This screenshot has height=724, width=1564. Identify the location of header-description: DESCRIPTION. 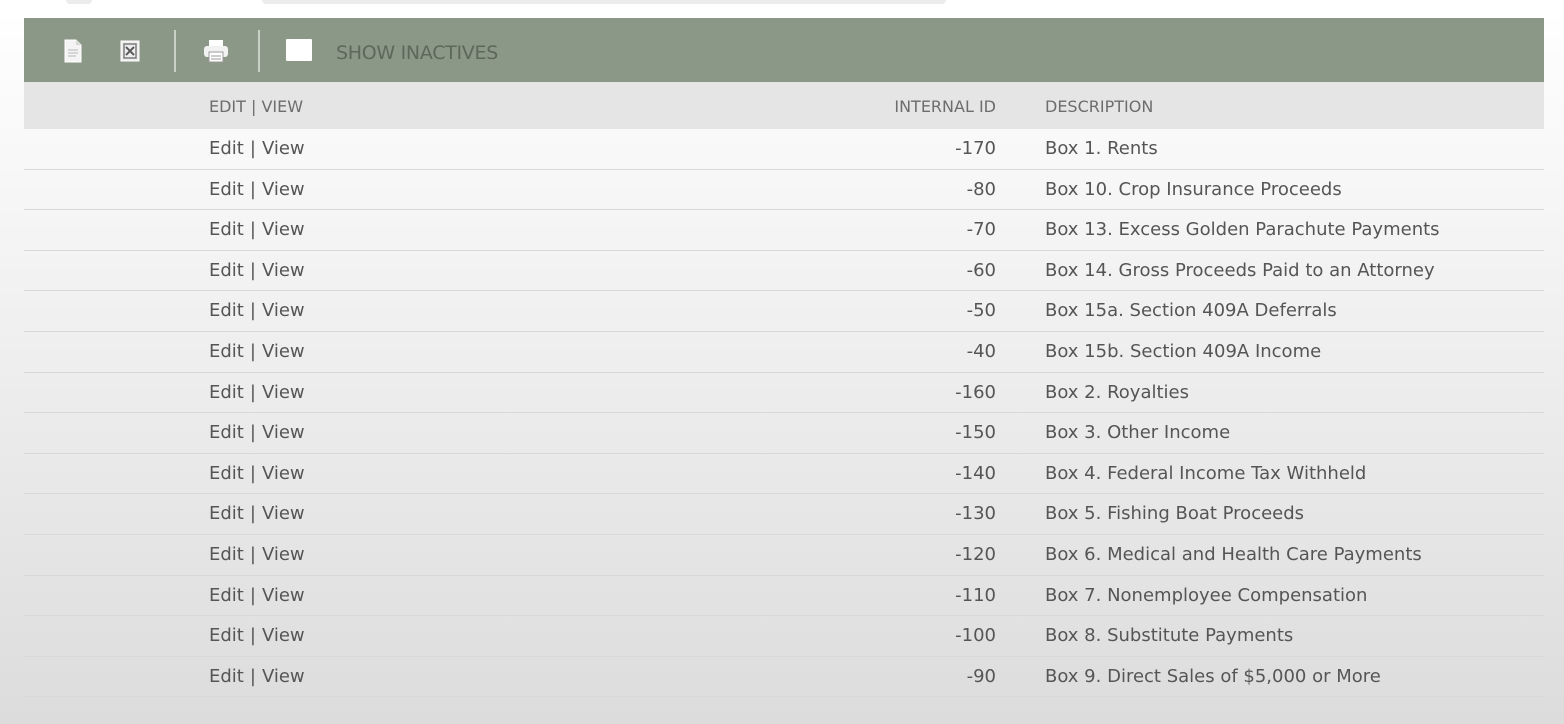
(1099, 107).